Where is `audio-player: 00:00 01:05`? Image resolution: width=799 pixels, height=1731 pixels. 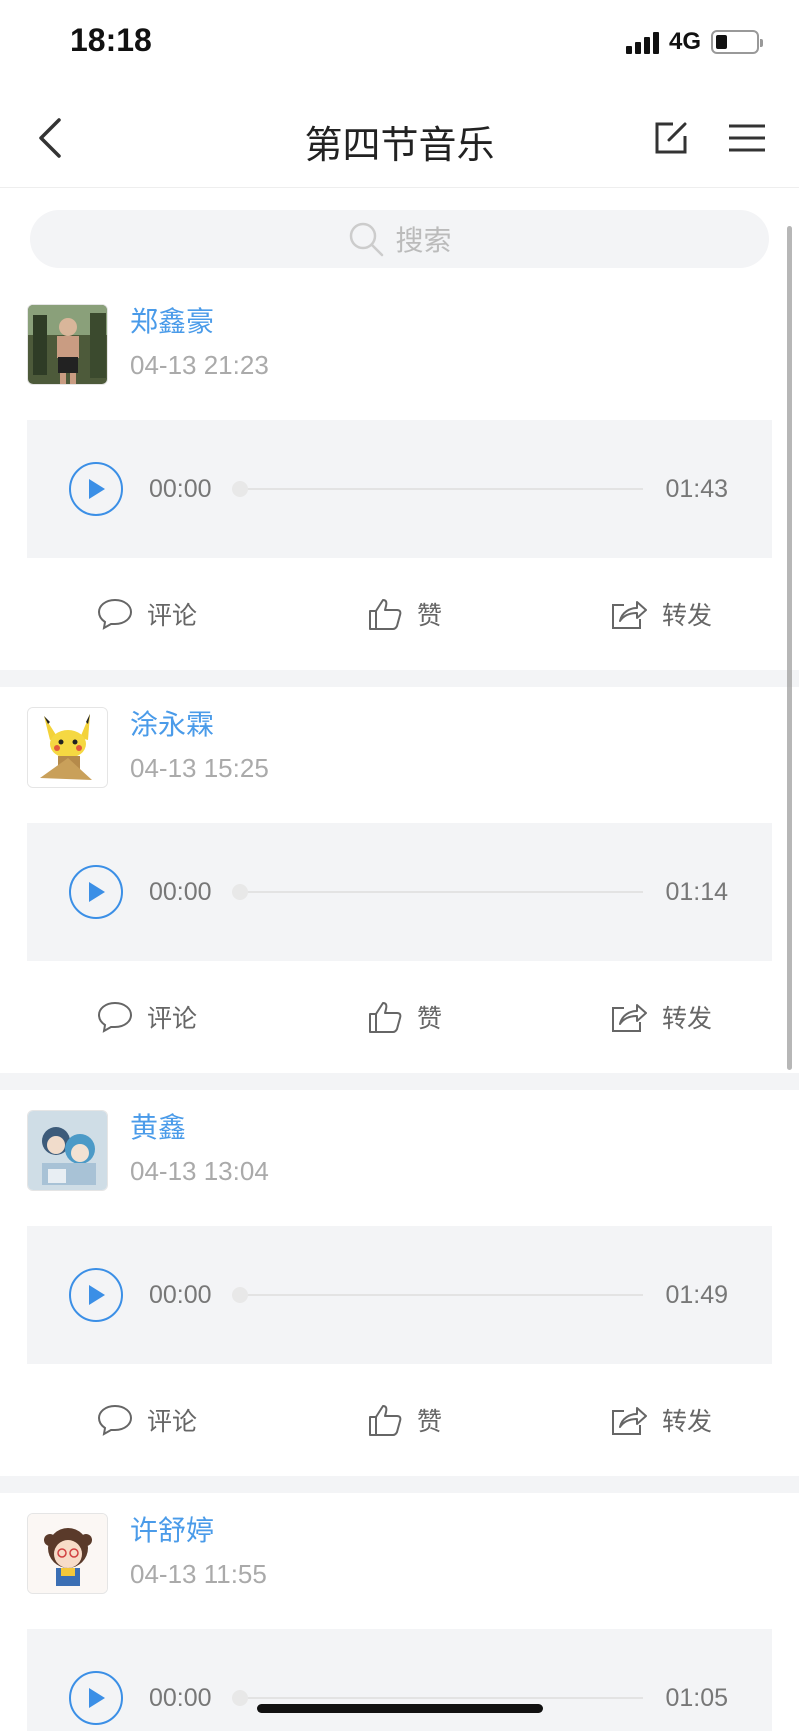
audio-player: 00:00 01:05 is located at coordinates (399, 1680).